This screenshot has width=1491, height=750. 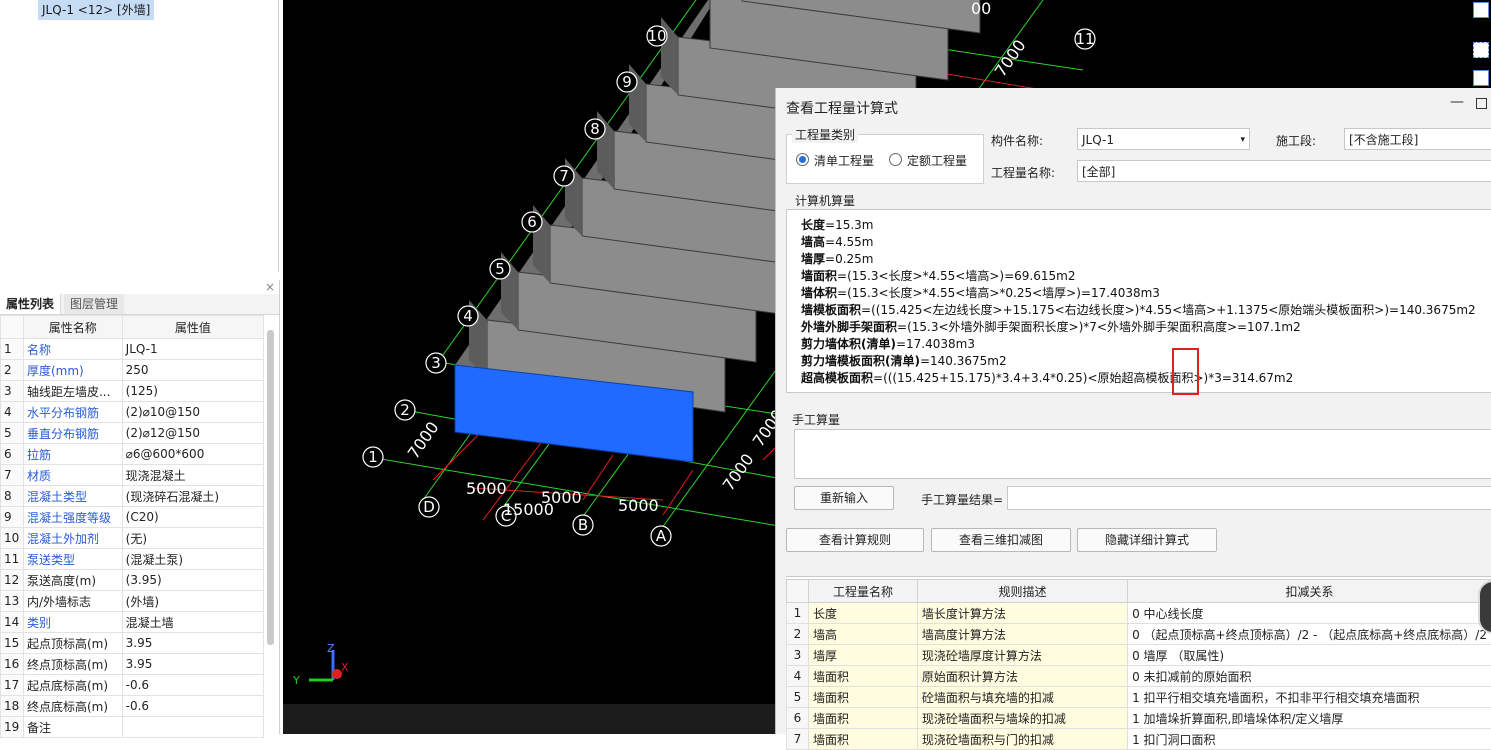 I want to click on manual-result-field, so click(x=1249, y=498).